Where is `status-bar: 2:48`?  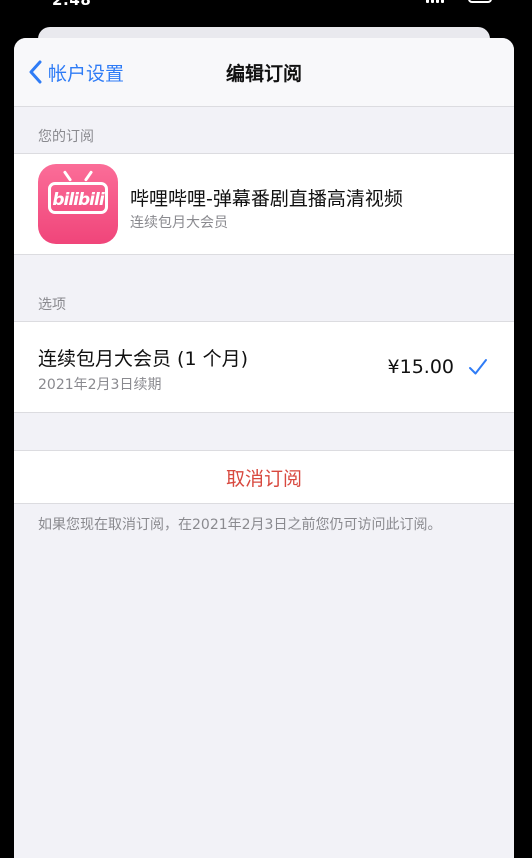 status-bar: 2:48 is located at coordinates (266, 7).